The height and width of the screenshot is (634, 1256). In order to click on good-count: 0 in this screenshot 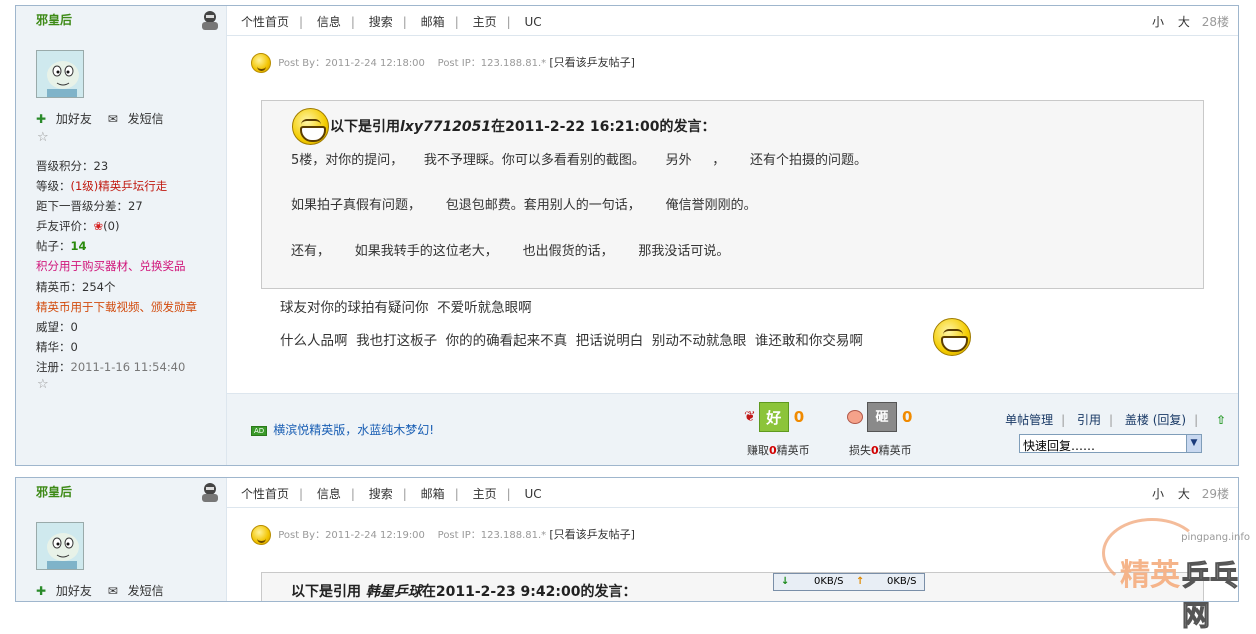, I will do `click(799, 417)`.